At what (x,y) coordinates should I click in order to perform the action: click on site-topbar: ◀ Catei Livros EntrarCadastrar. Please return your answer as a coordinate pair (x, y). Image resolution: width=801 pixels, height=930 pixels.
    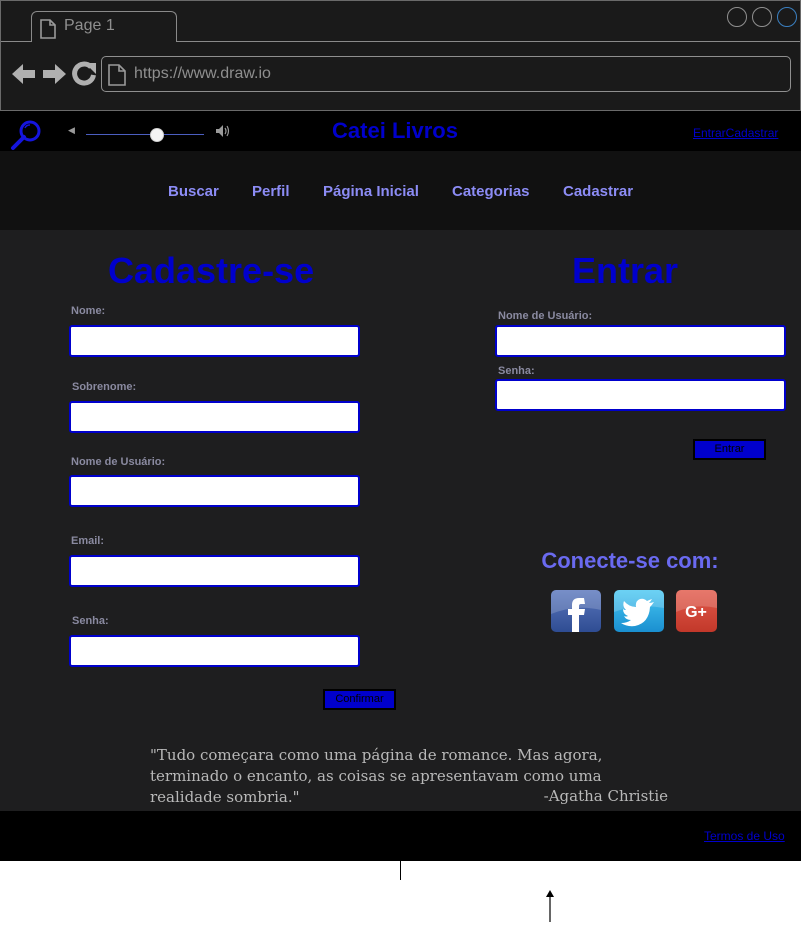
    Looking at the image, I should click on (400, 131).